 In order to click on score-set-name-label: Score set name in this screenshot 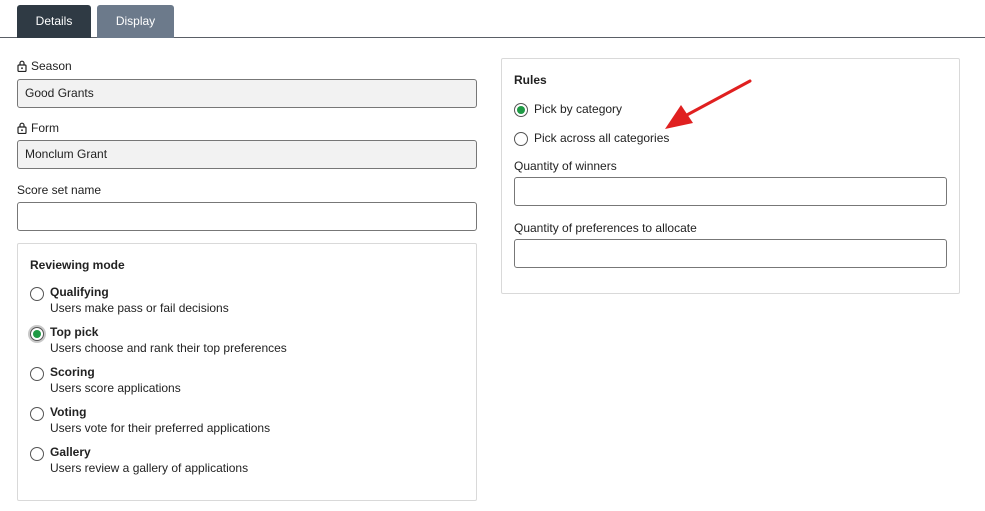, I will do `click(59, 190)`.